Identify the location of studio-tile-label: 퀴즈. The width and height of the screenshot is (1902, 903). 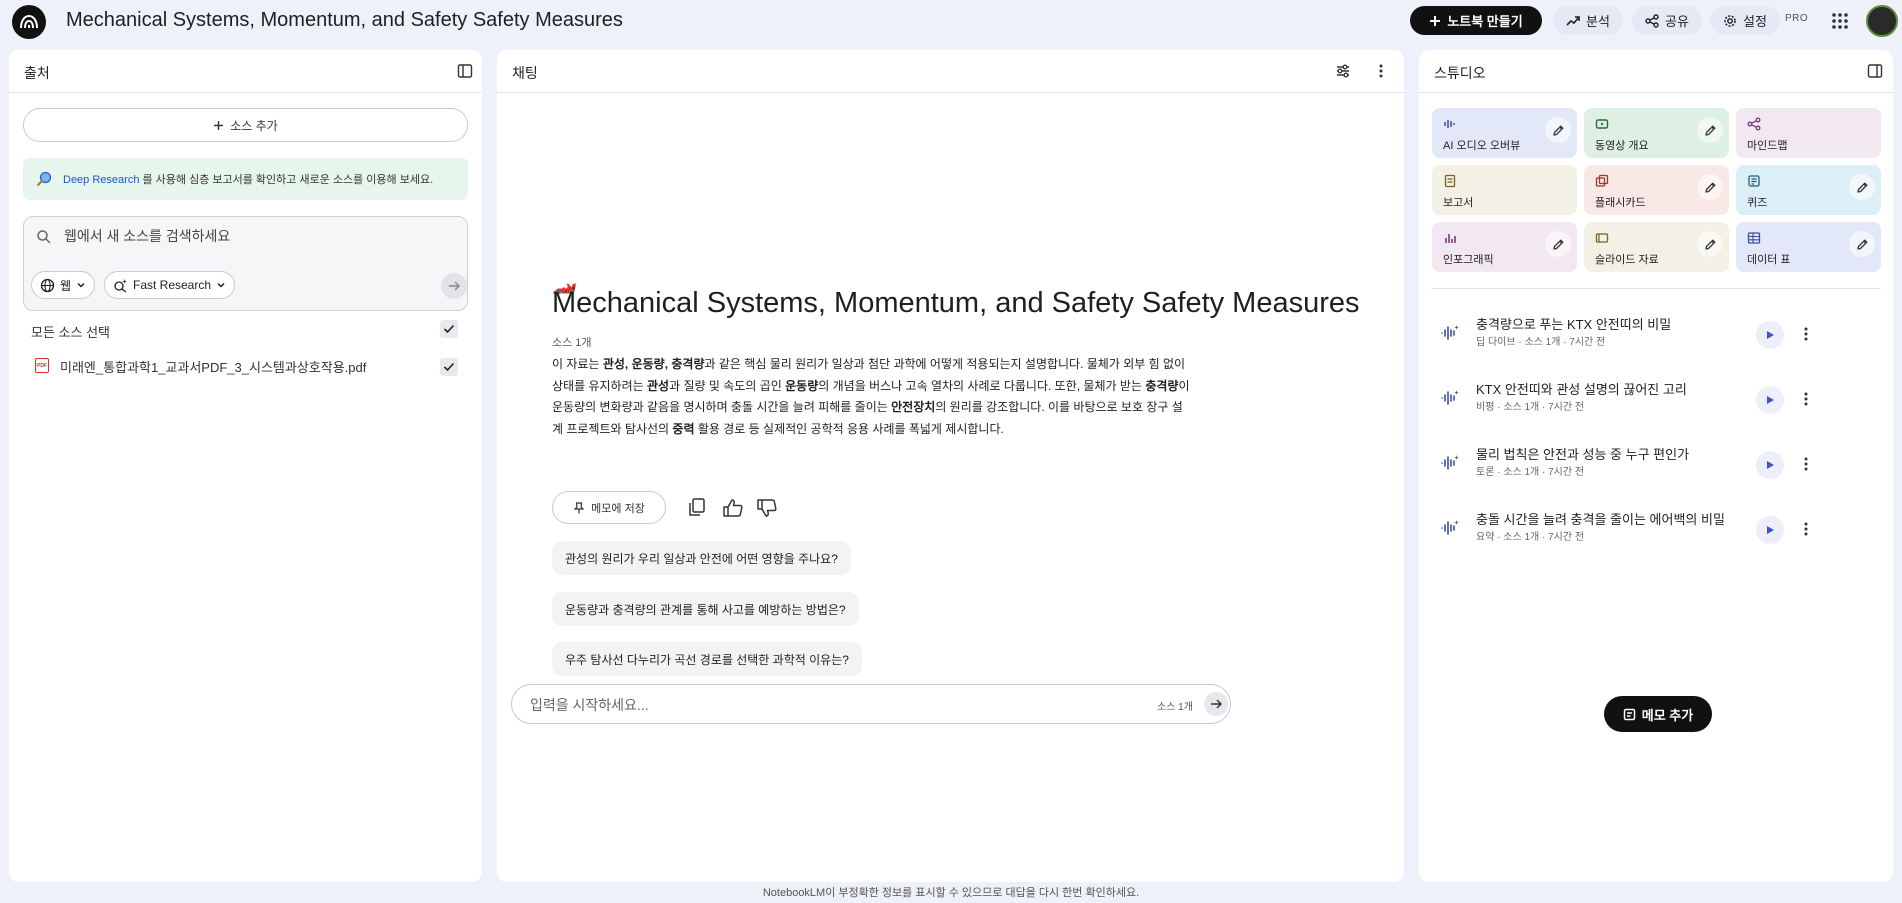
(1757, 203).